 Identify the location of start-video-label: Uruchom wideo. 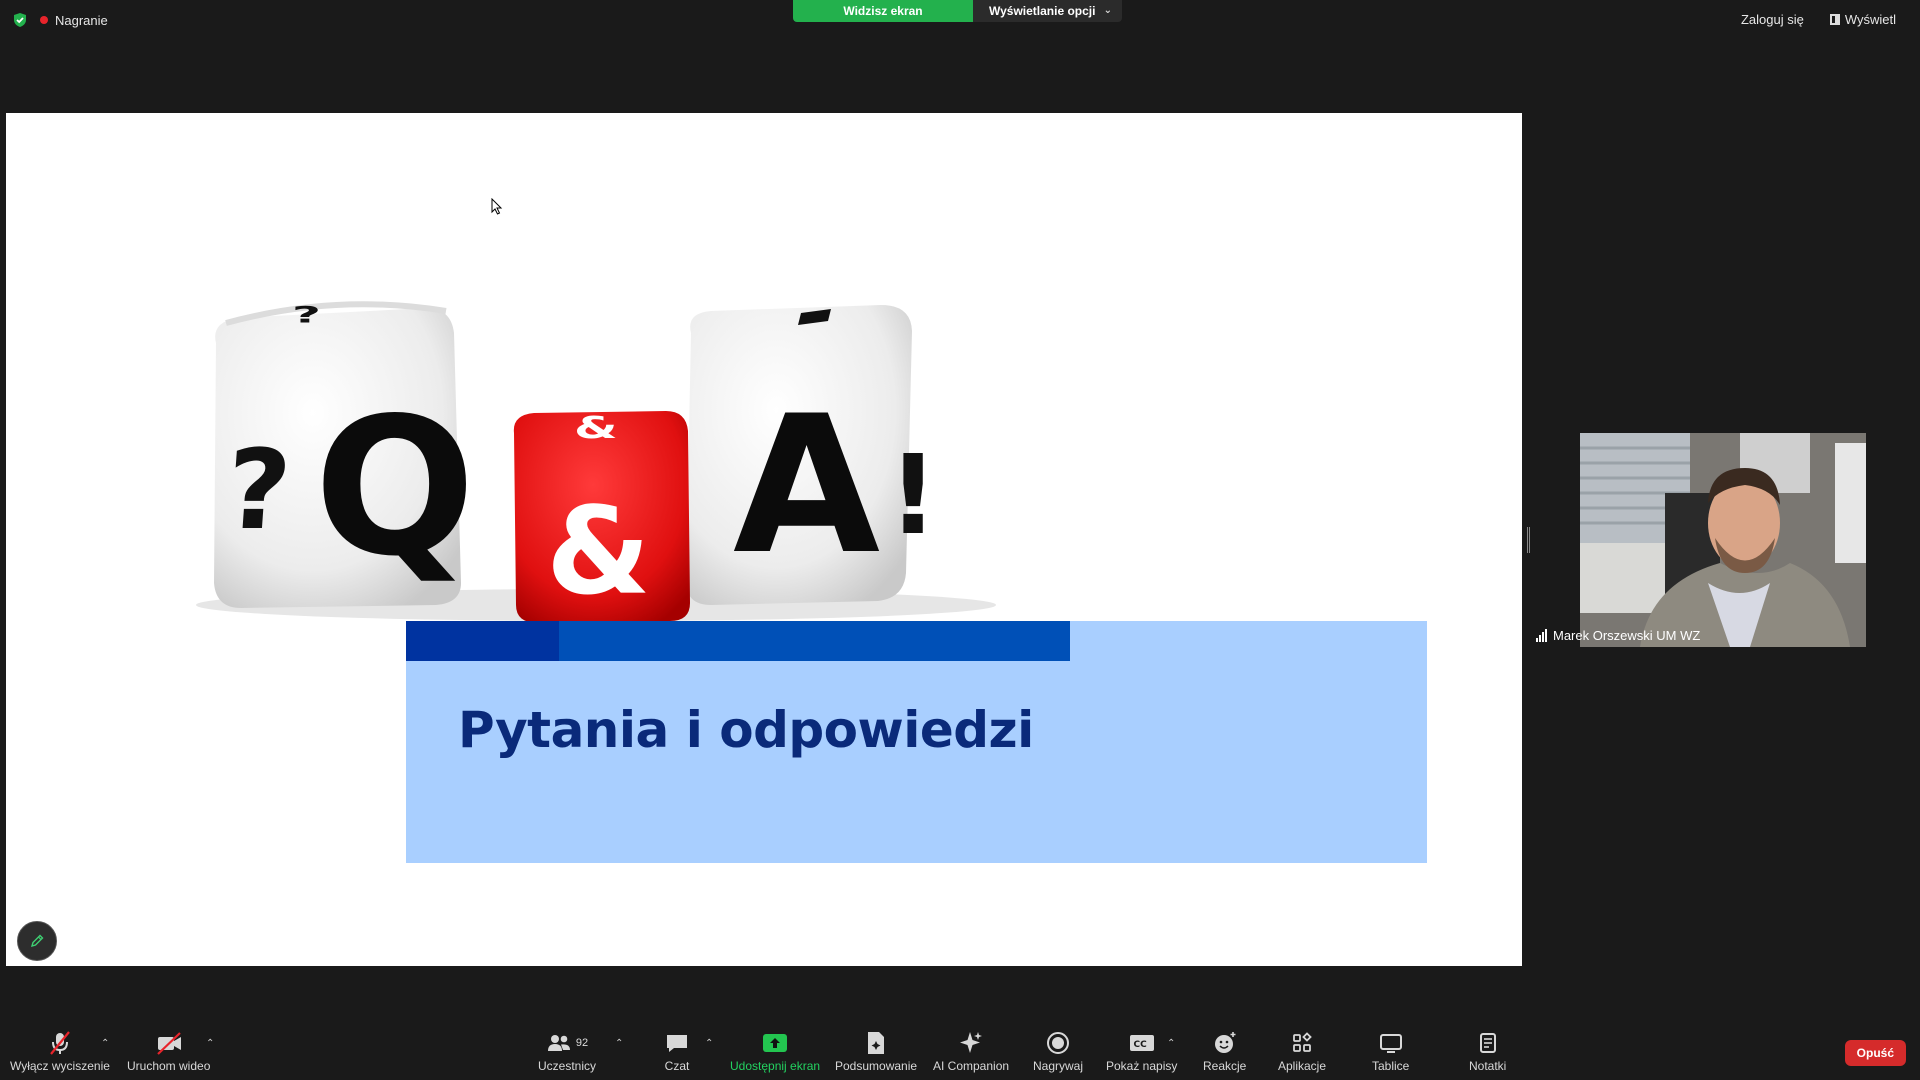
(169, 1066).